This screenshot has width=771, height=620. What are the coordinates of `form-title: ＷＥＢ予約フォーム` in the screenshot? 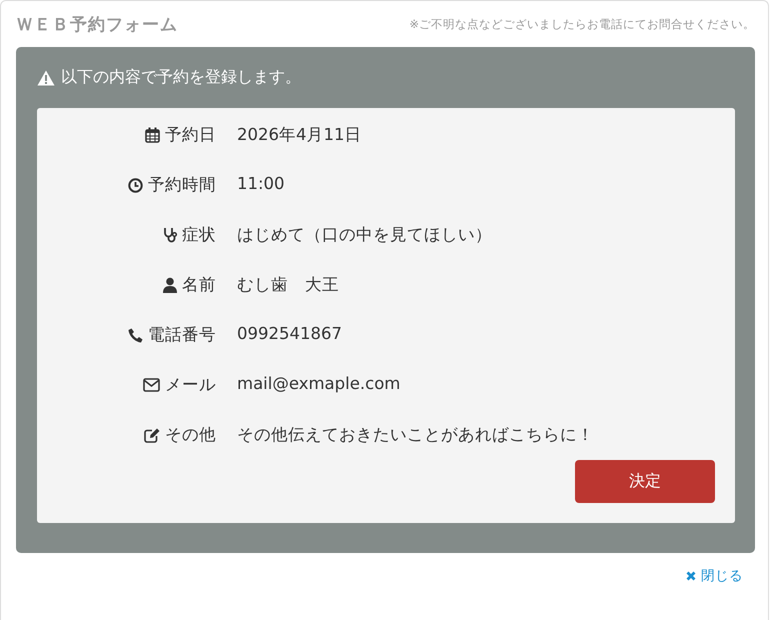 It's located at (97, 25).